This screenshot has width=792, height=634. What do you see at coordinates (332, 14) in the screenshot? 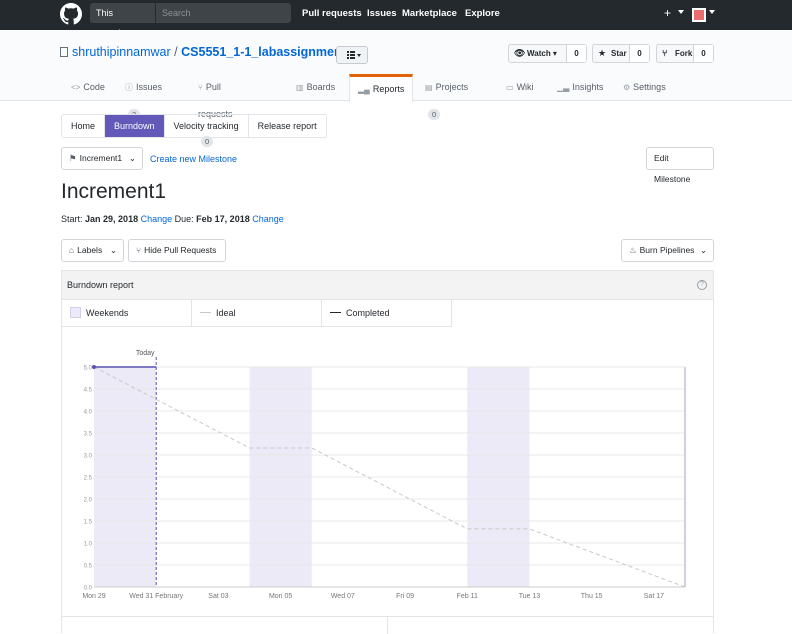
I see `nav-pull-requests: Pull requests` at bounding box center [332, 14].